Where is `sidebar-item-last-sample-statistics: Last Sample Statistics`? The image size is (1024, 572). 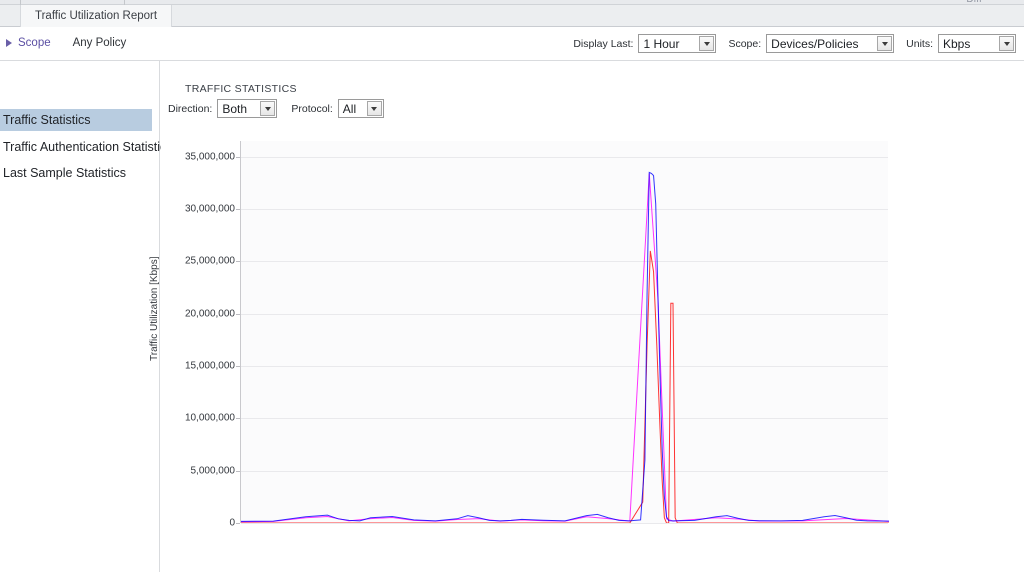
sidebar-item-last-sample-statistics: Last Sample Statistics is located at coordinates (76, 173).